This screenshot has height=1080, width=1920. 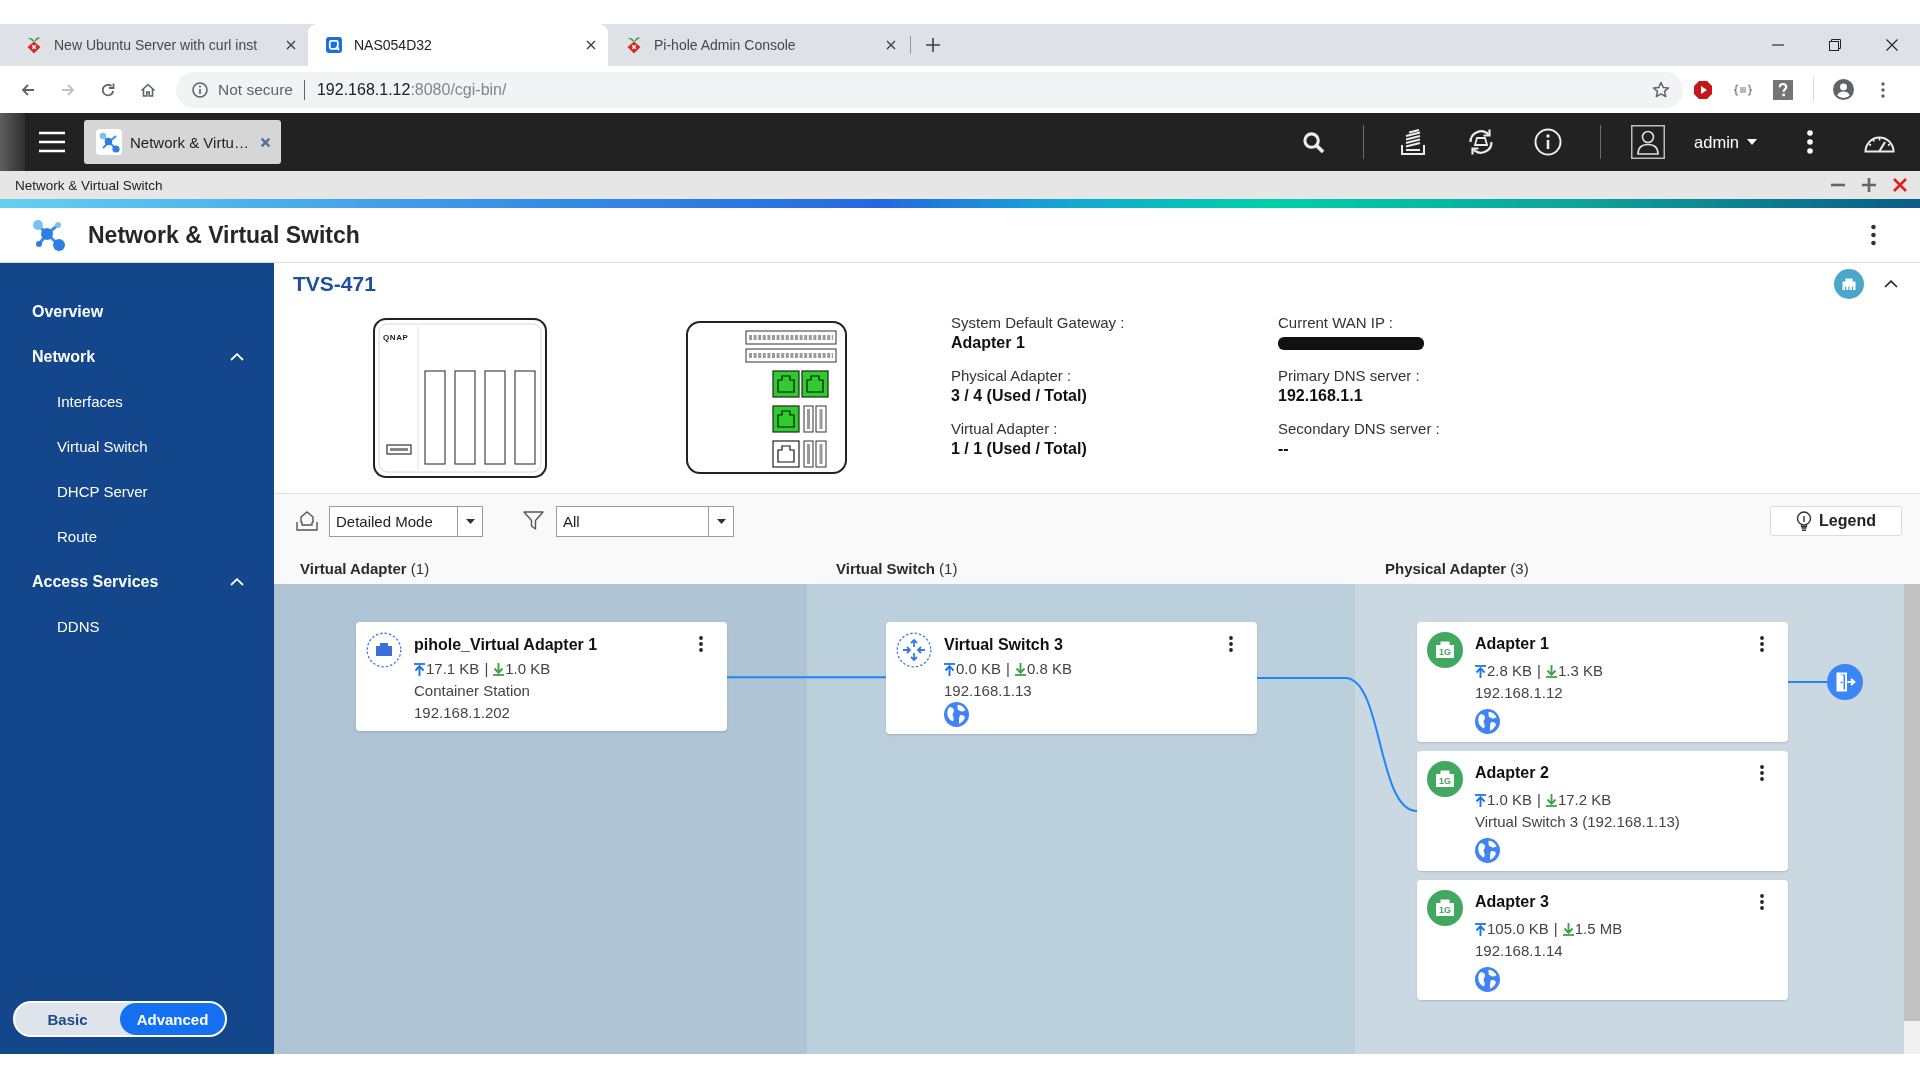 What do you see at coordinates (979, 669) in the screenshot?
I see `upload-rate: 0.0 KB` at bounding box center [979, 669].